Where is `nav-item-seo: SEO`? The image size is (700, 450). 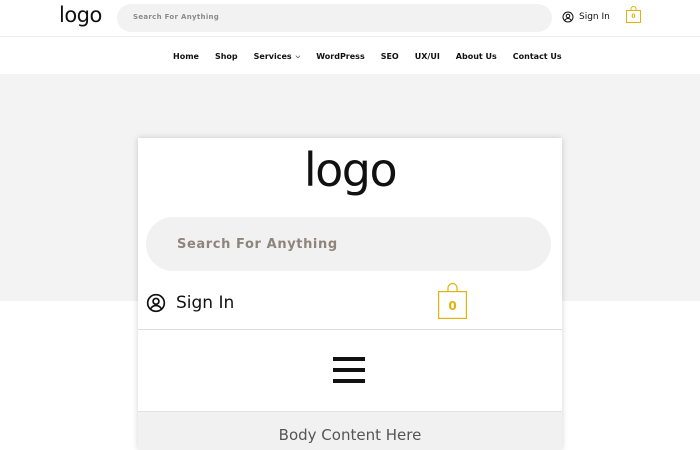
nav-item-seo: SEO is located at coordinates (390, 56).